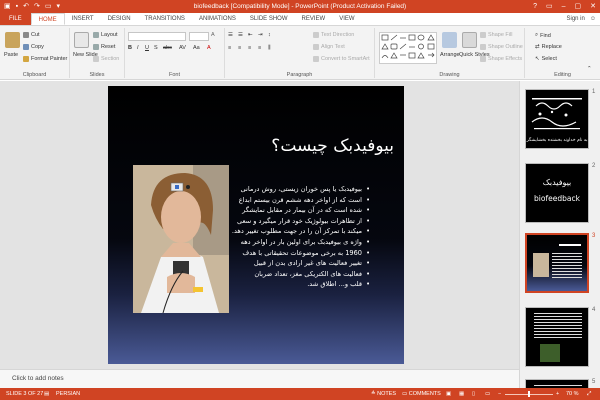  I want to click on tab-transitions: TRANSITIONS, so click(165, 19).